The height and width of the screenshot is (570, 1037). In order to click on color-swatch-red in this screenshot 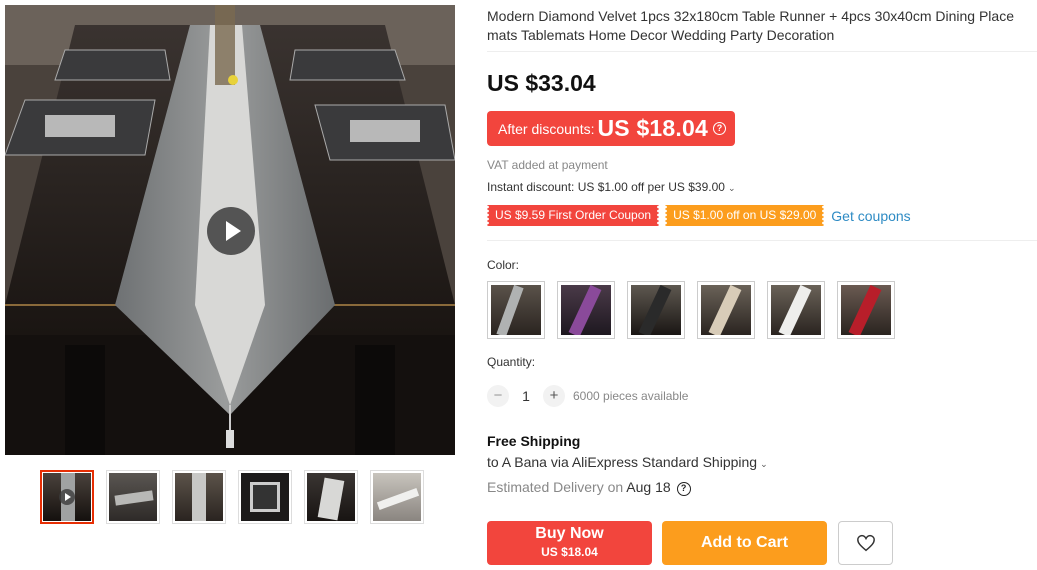, I will do `click(866, 310)`.